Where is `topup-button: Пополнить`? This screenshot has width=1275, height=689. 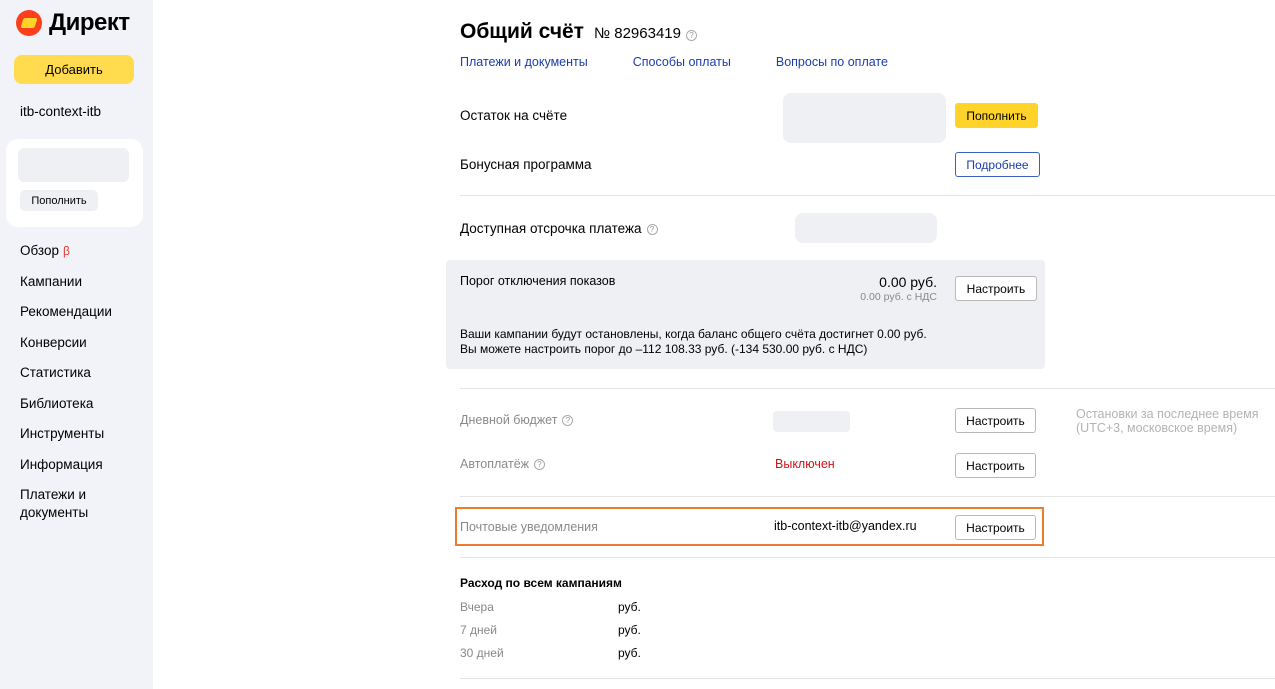 topup-button: Пополнить is located at coordinates (996, 115).